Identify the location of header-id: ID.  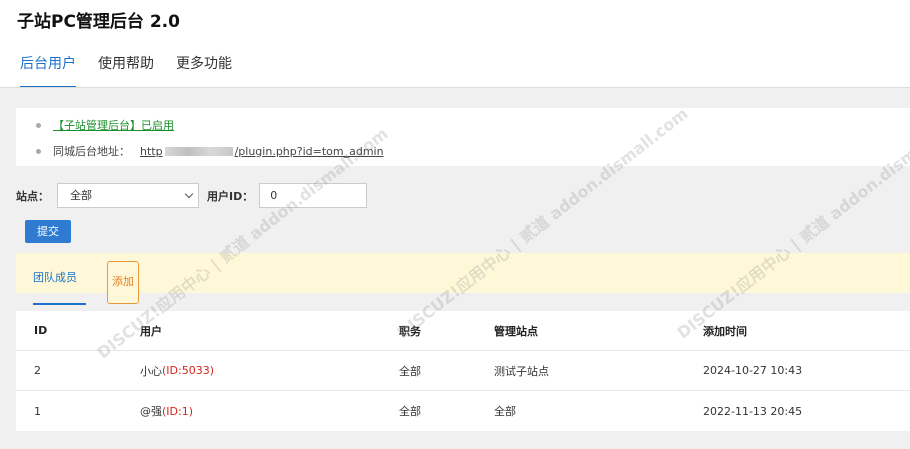
(41, 330).